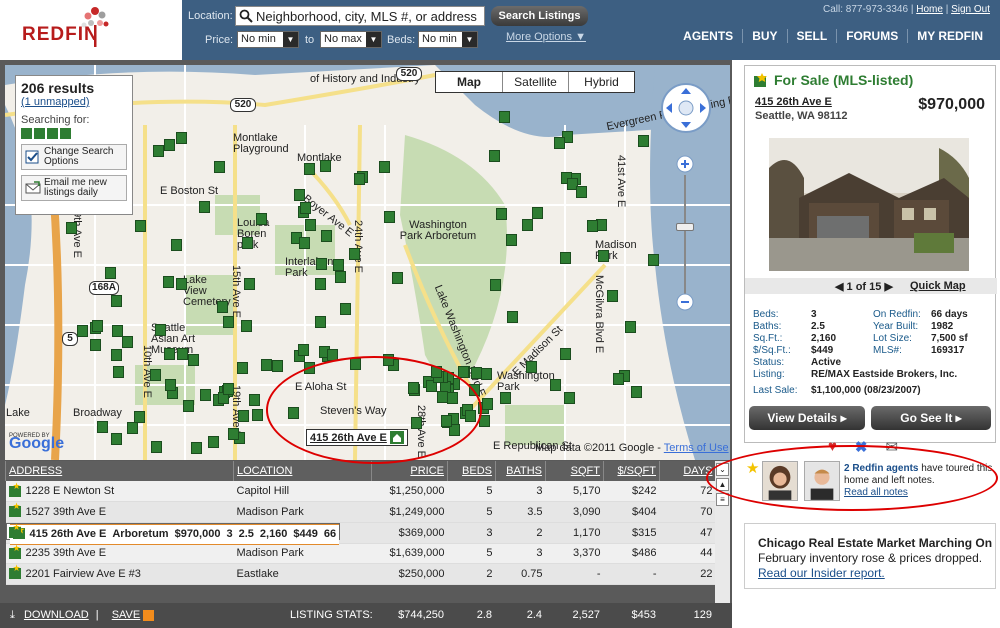 The image size is (1000, 628). I want to click on go-see-it-button: Go See It ▸, so click(931, 418).